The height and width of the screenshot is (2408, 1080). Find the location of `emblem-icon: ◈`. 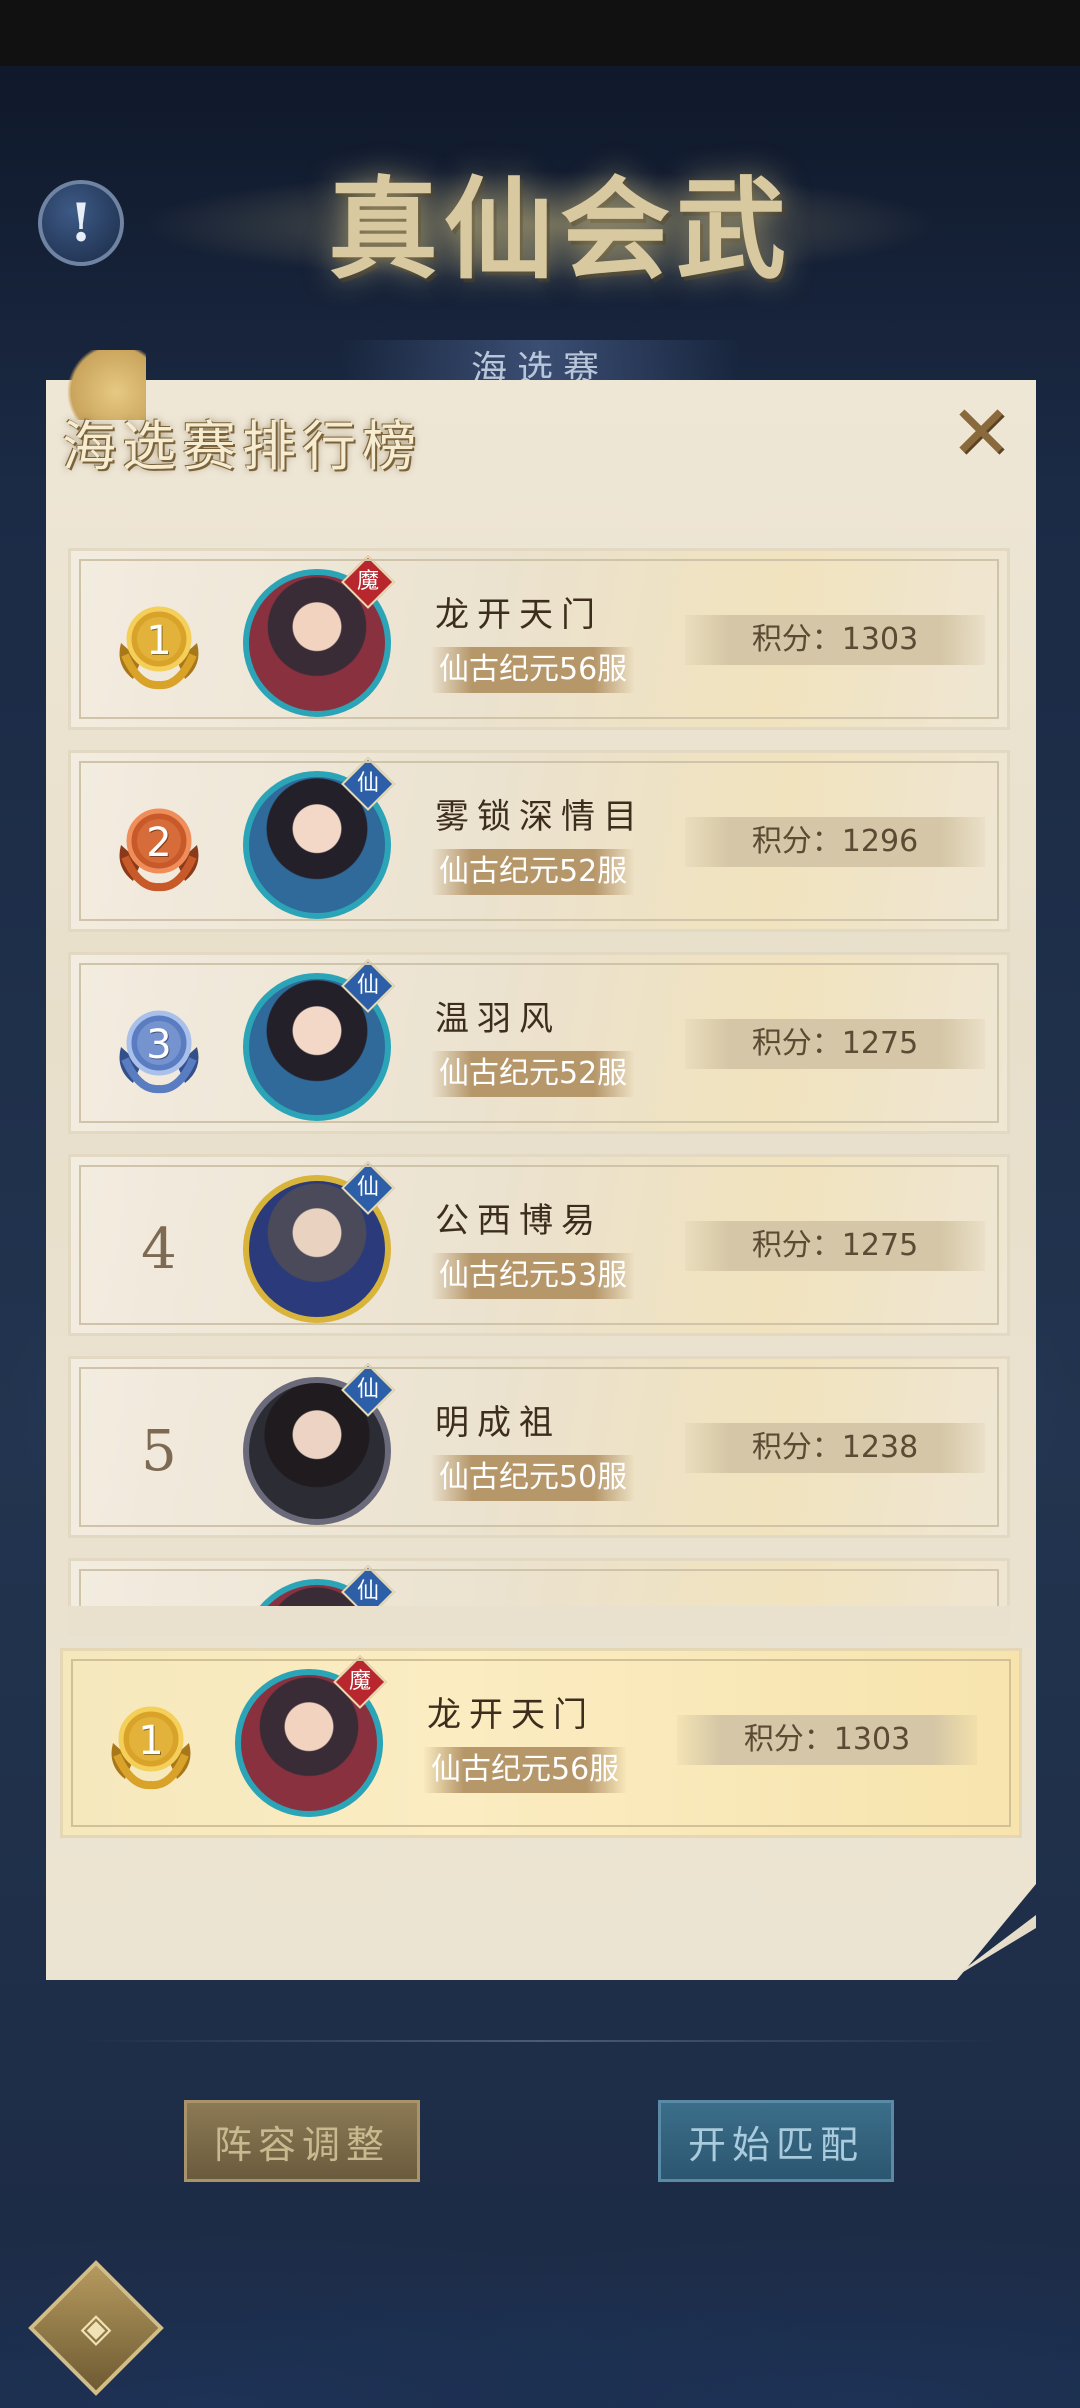

emblem-icon: ◈ is located at coordinates (96, 2328).